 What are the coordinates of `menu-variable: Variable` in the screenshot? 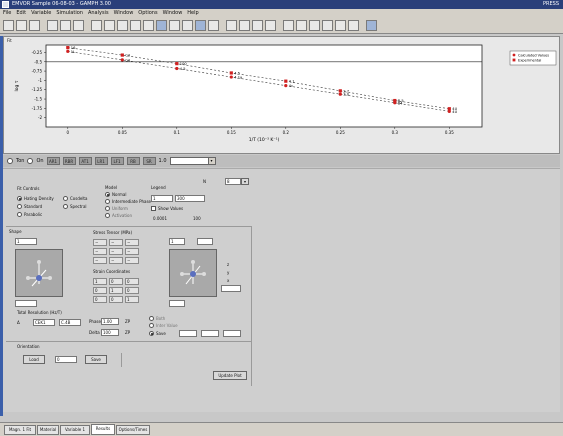 It's located at (41, 13).